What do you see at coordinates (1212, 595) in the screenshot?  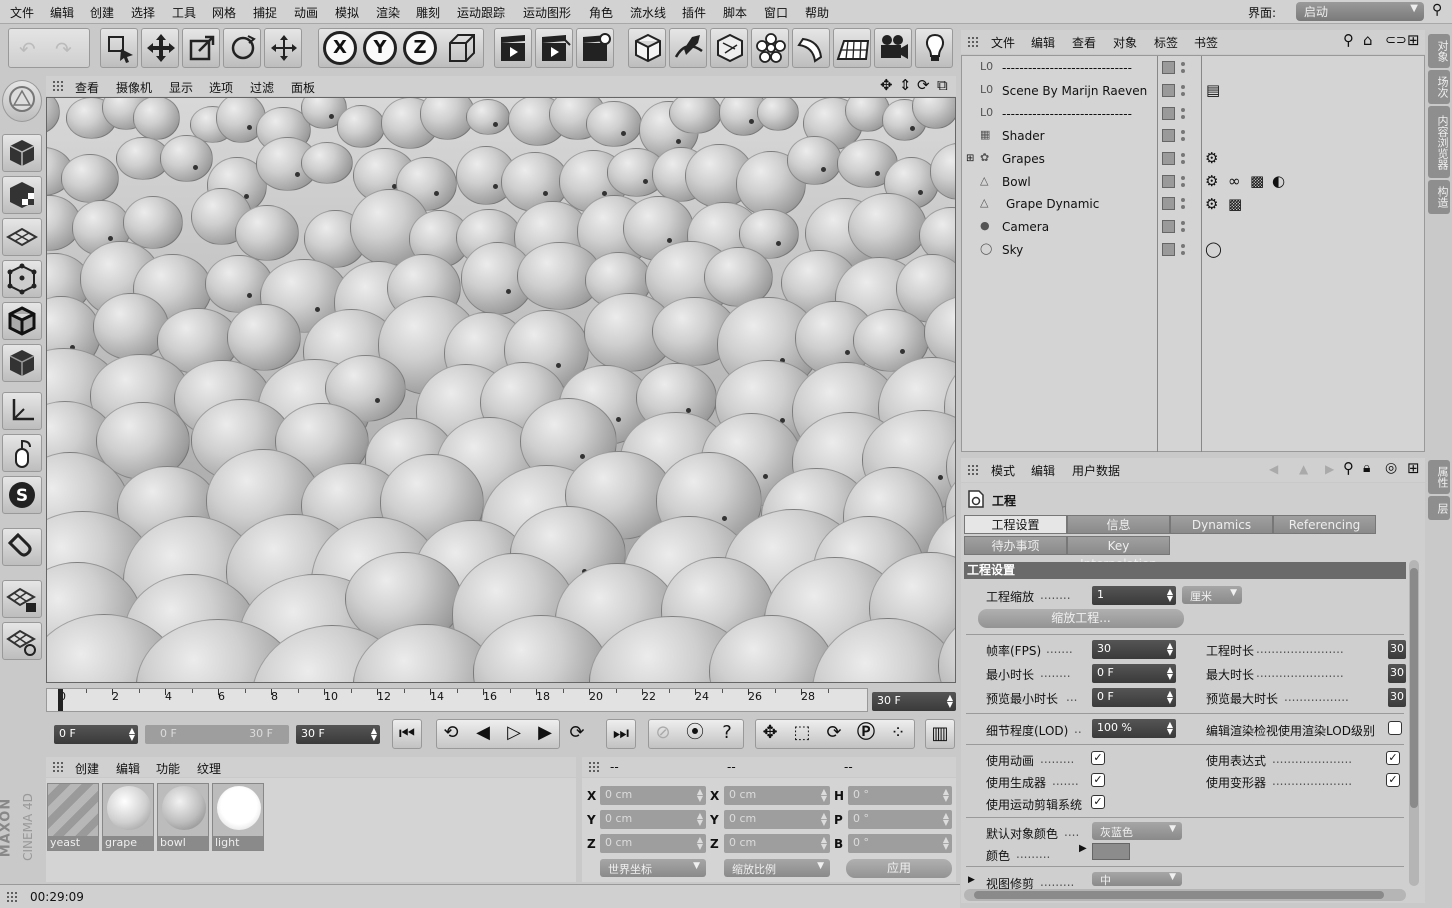 I see `project-scale-unit-select: 厘米 ▼` at bounding box center [1212, 595].